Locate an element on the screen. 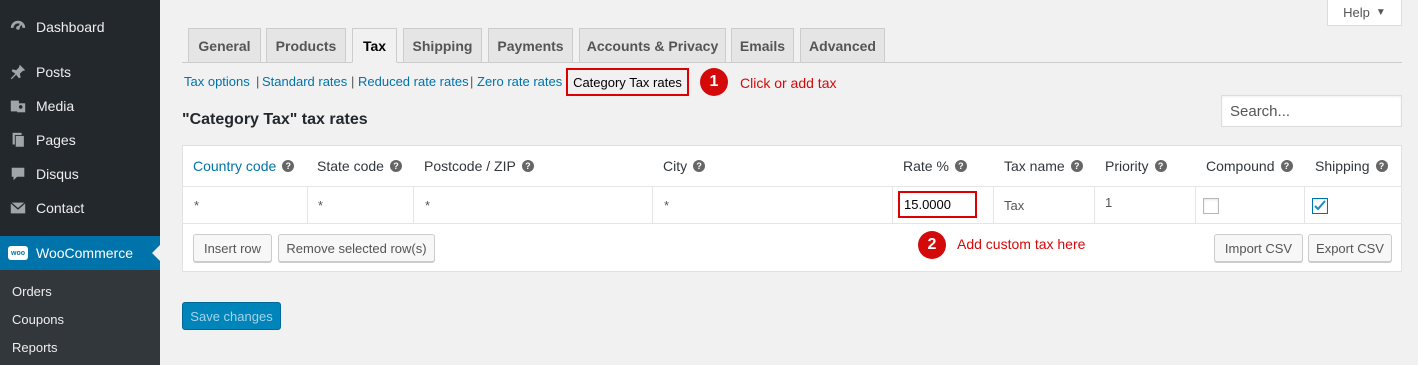 This screenshot has height=365, width=1418. menu-item-contact: Contact is located at coordinates (80, 208).